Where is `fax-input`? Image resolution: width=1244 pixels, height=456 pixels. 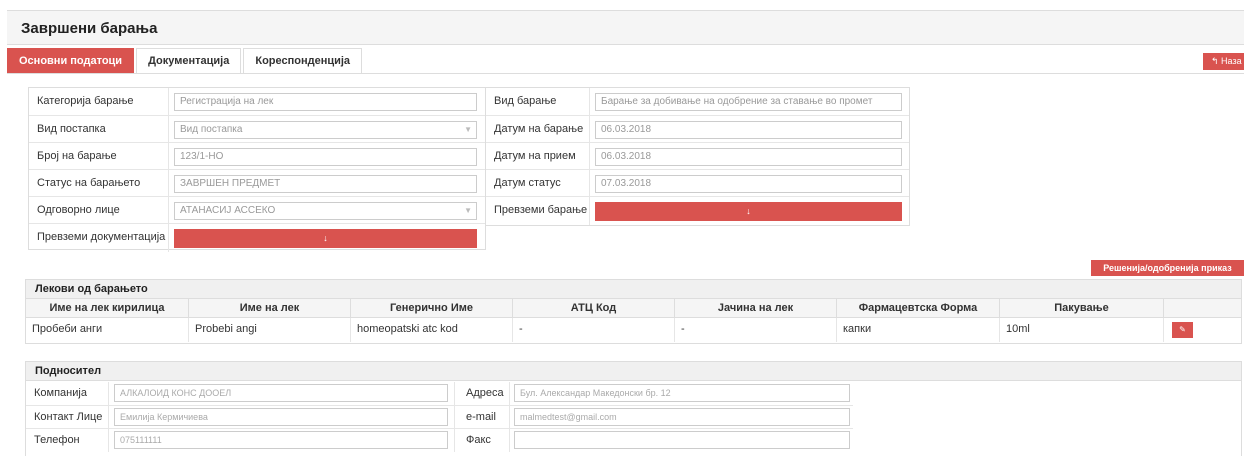 fax-input is located at coordinates (682, 440).